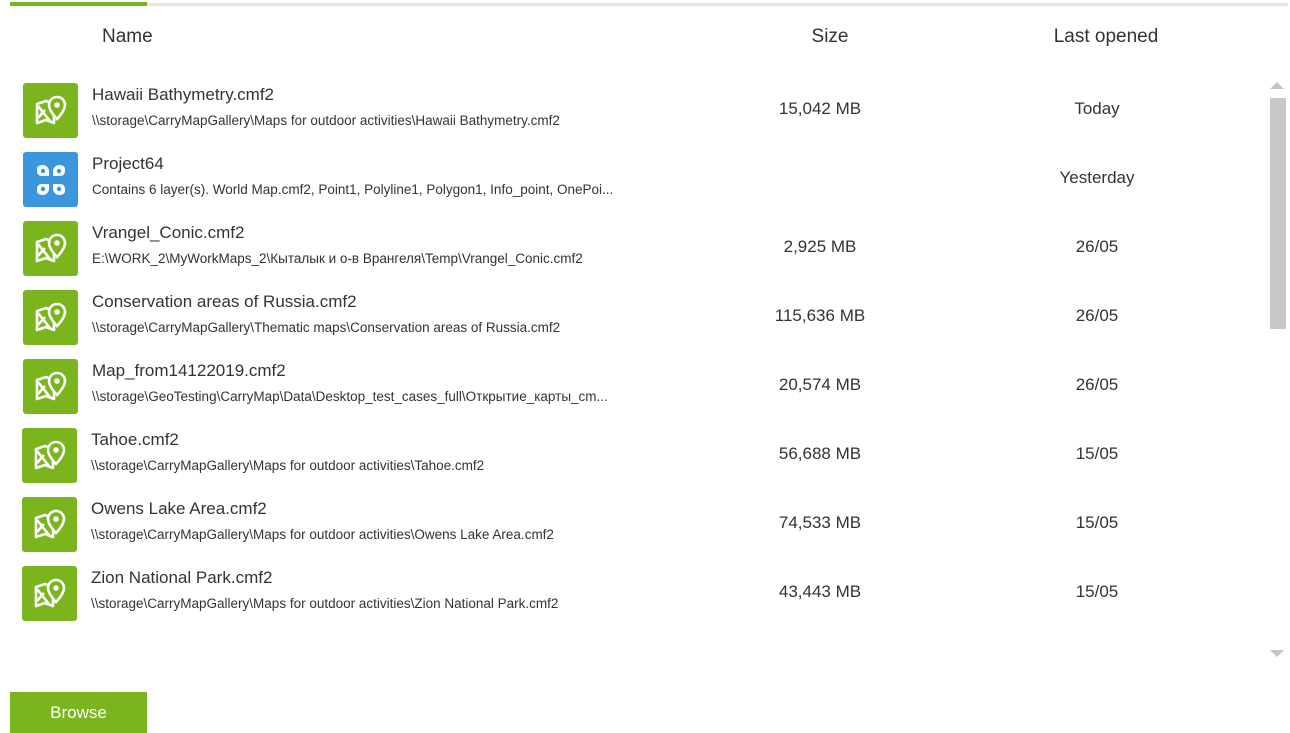 The width and height of the screenshot is (1290, 733). I want to click on column-header-last-opened: Last opened, so click(1106, 37).